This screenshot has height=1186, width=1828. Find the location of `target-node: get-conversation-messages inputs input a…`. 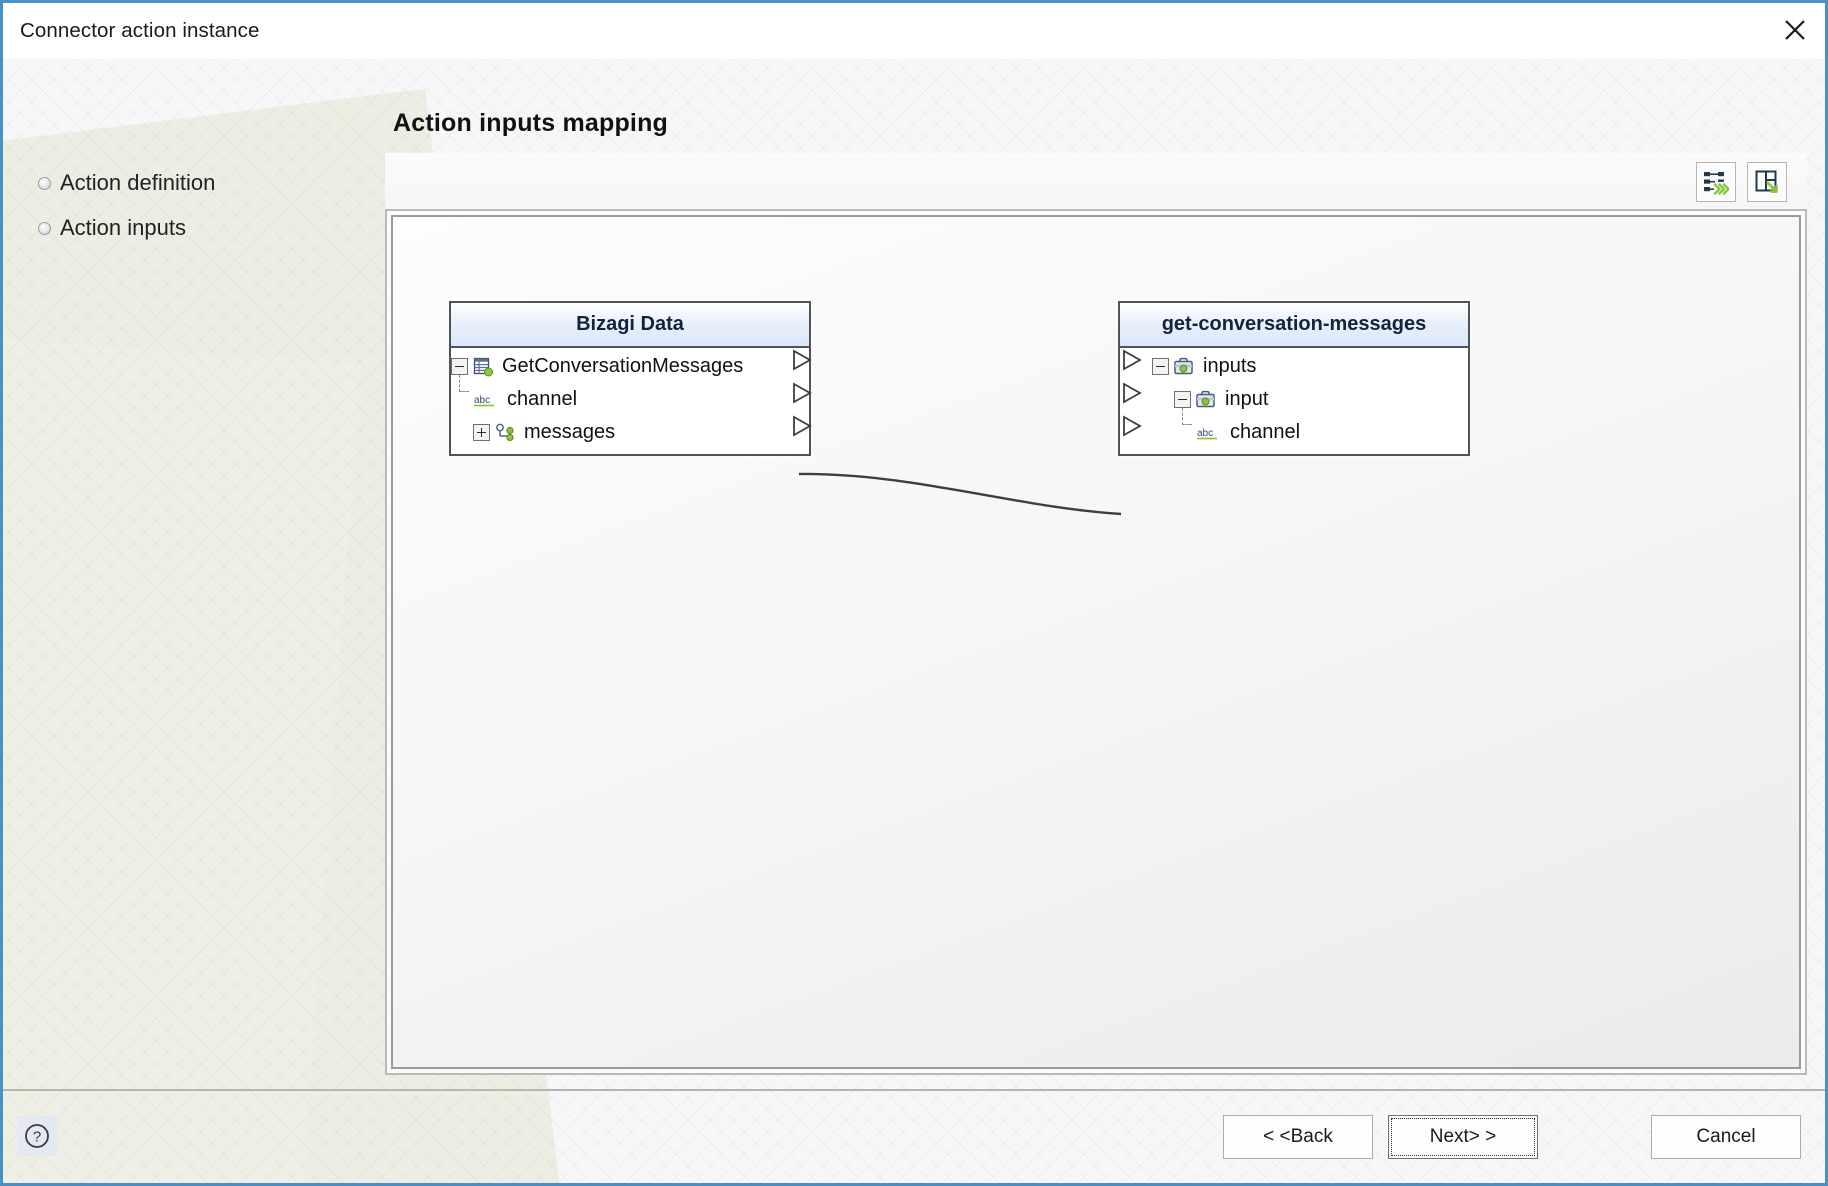

target-node: get-conversation-messages inputs input a… is located at coordinates (1294, 378).